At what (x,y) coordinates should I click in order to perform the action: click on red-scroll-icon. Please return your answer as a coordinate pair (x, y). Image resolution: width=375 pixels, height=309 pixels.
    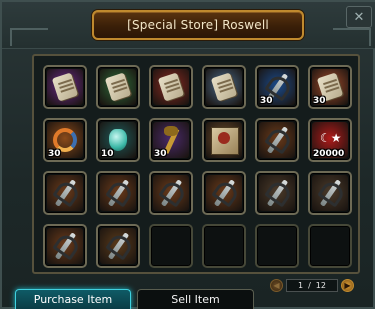
    Looking at the image, I should click on (171, 87).